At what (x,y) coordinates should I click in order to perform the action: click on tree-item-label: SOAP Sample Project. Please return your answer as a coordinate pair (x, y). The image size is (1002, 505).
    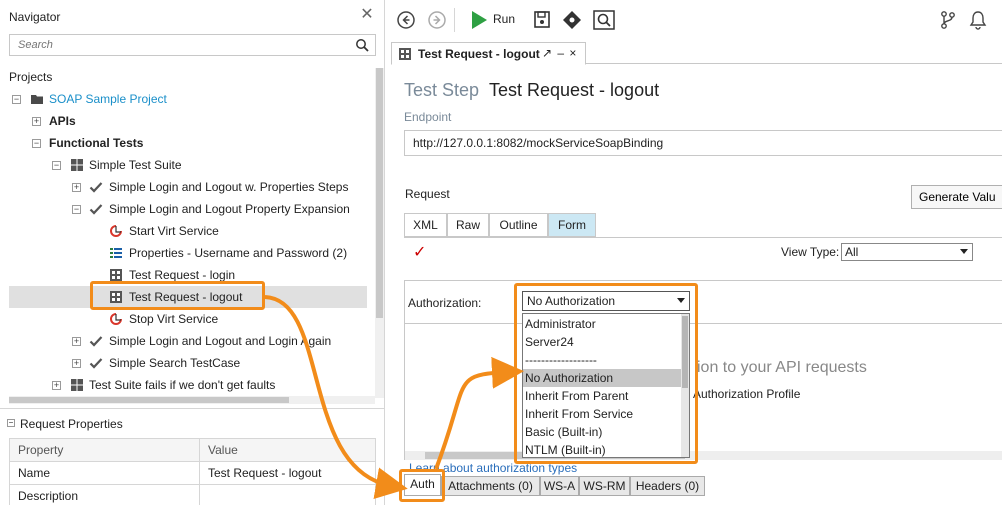
    Looking at the image, I should click on (108, 99).